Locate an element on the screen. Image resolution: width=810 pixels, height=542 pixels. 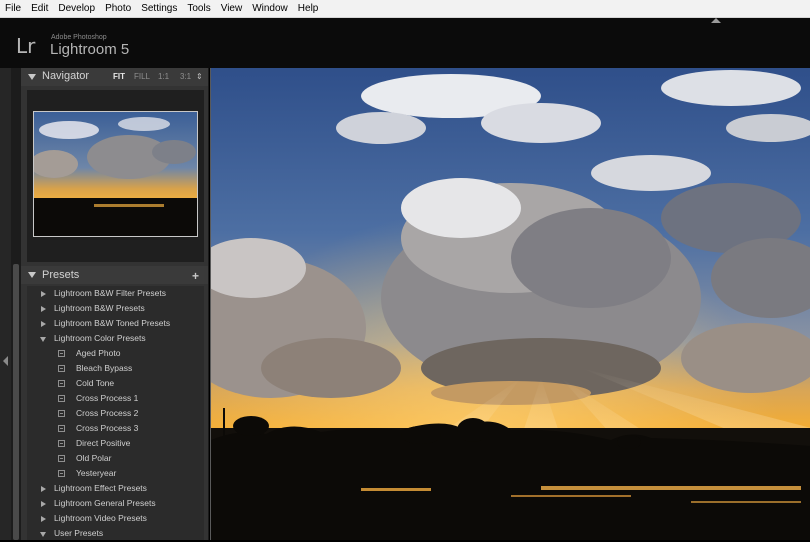
preset-label: Cross Process 3 is located at coordinates (107, 428).